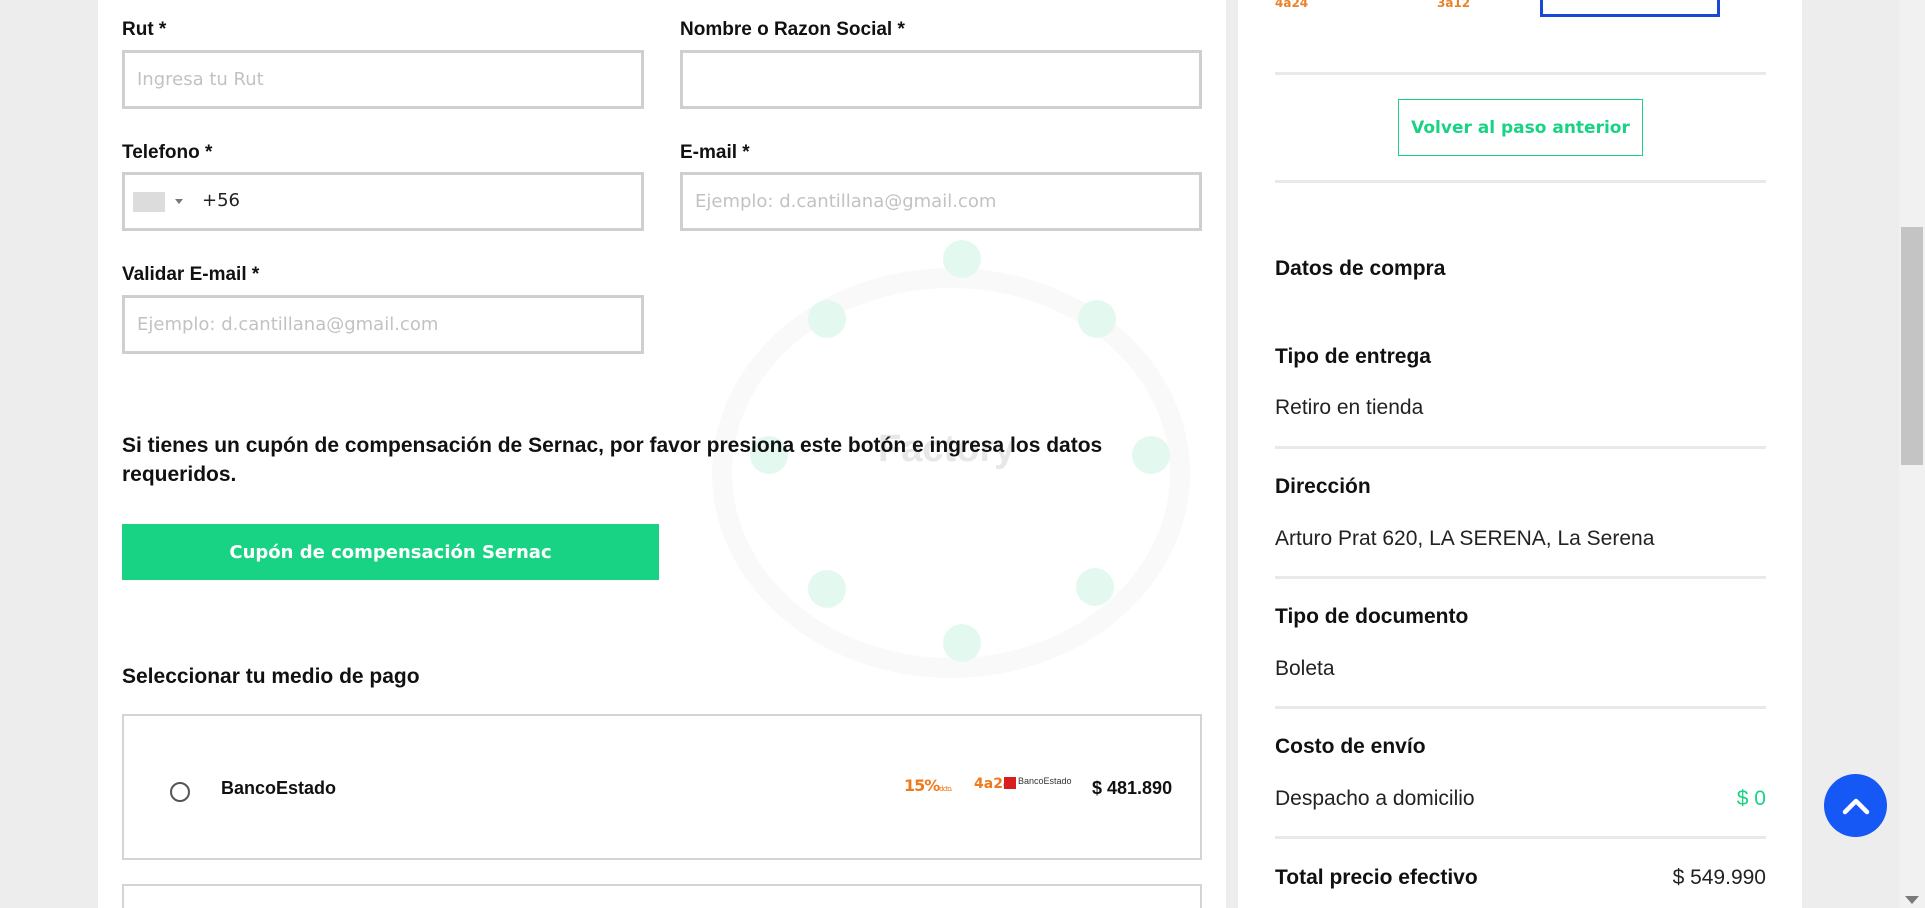  What do you see at coordinates (149, 202) in the screenshot?
I see `flag-icon` at bounding box center [149, 202].